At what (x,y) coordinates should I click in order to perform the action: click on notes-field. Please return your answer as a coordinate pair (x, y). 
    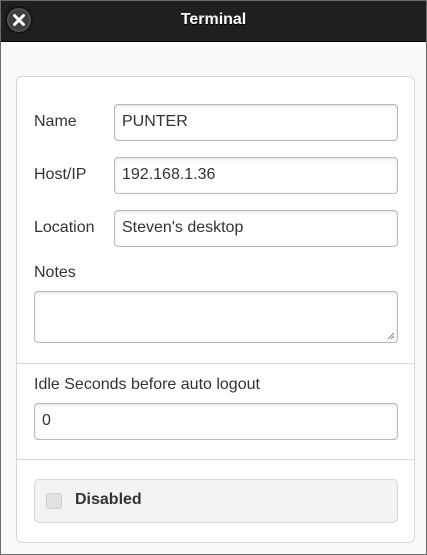
    Looking at the image, I should click on (216, 317).